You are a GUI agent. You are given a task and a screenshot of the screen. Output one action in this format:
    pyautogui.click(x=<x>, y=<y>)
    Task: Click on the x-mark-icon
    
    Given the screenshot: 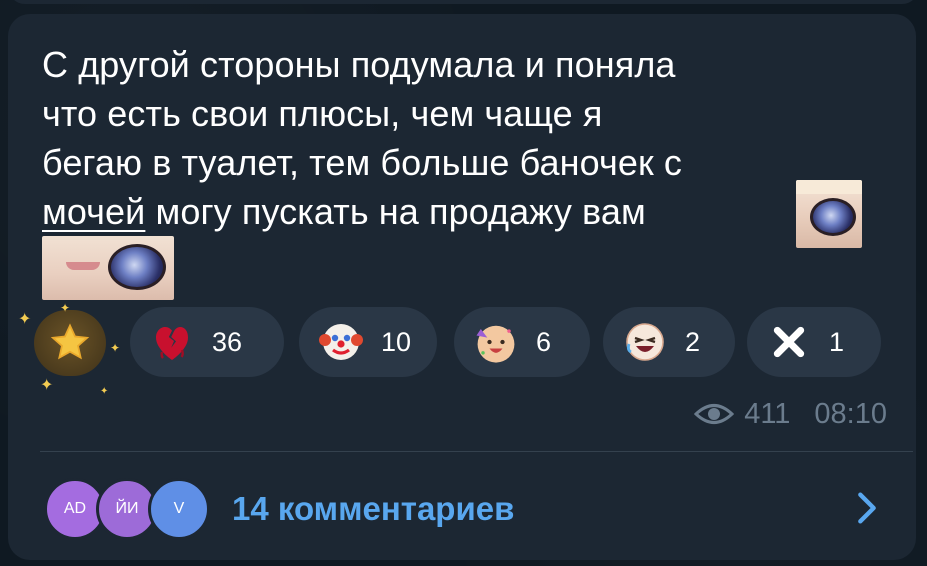 What is the action you would take?
    pyautogui.click(x=789, y=342)
    